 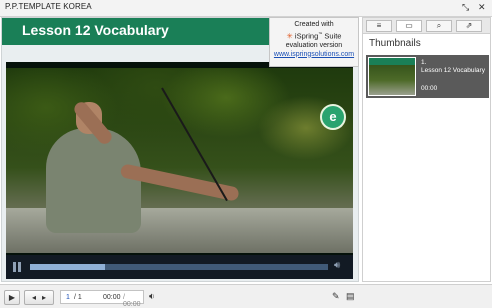 I want to click on slide-current: 1, so click(x=68, y=297).